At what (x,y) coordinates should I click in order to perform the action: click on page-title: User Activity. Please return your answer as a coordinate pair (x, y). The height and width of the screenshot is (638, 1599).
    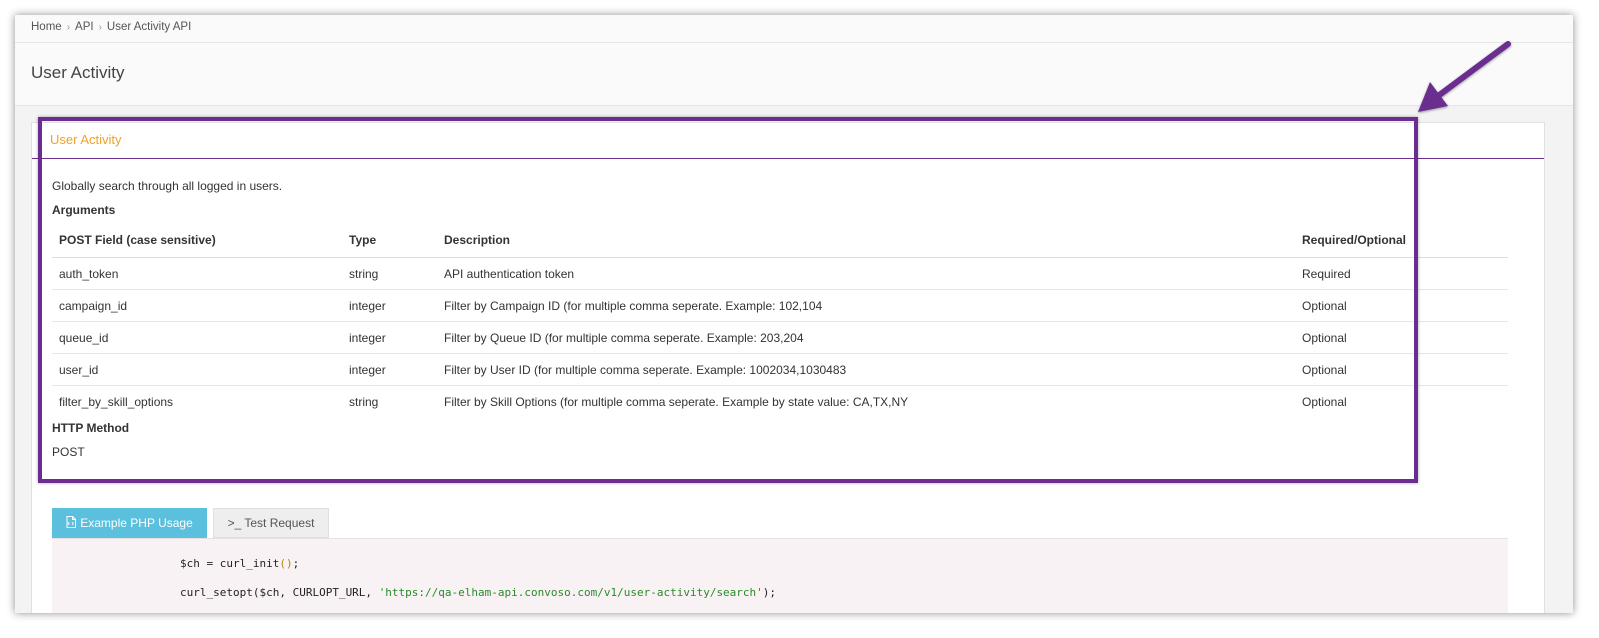
    Looking at the image, I should click on (78, 72).